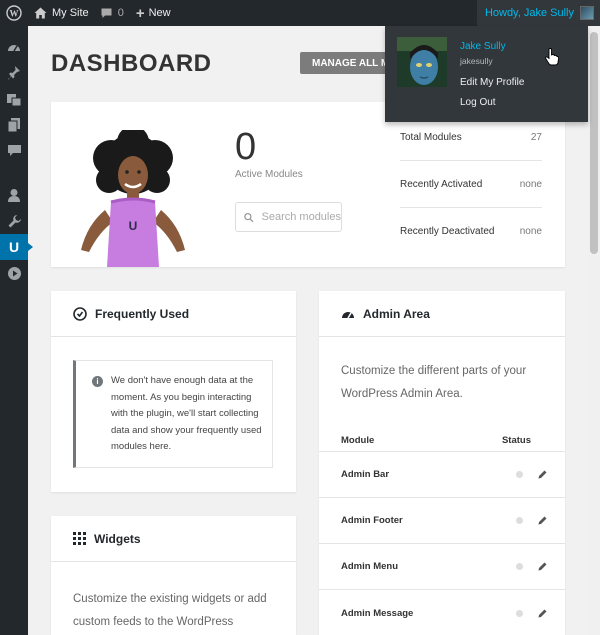 Image resolution: width=600 pixels, height=635 pixels. Describe the element at coordinates (14, 151) in the screenshot. I see `comments-icon` at that location.